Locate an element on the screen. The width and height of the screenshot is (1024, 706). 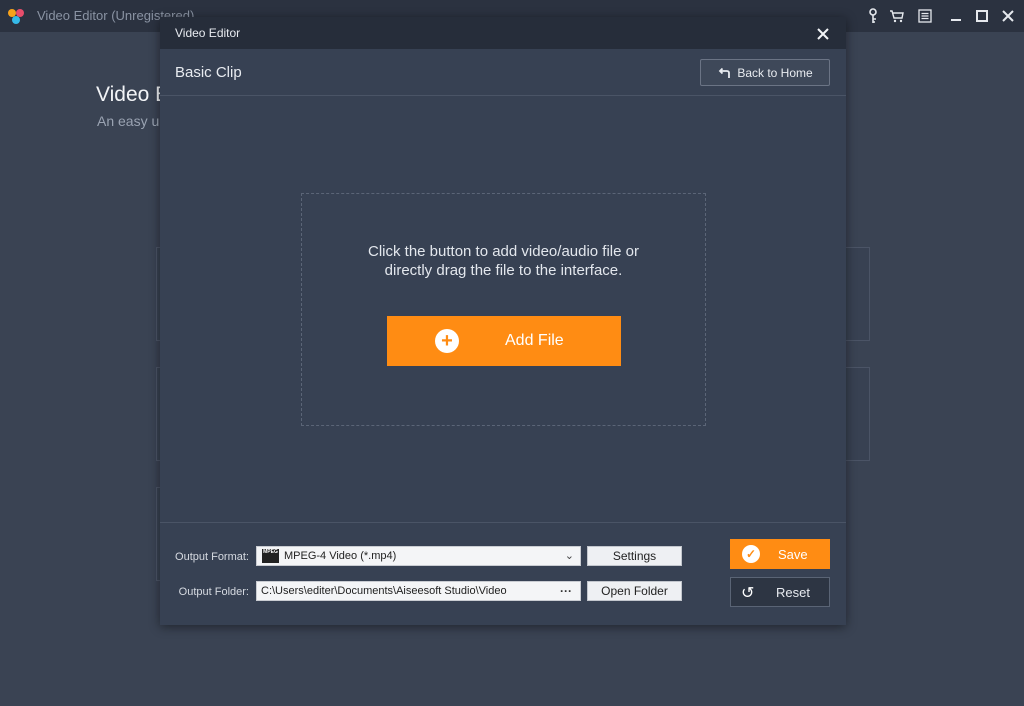
register-icon is located at coordinates (925, 16).